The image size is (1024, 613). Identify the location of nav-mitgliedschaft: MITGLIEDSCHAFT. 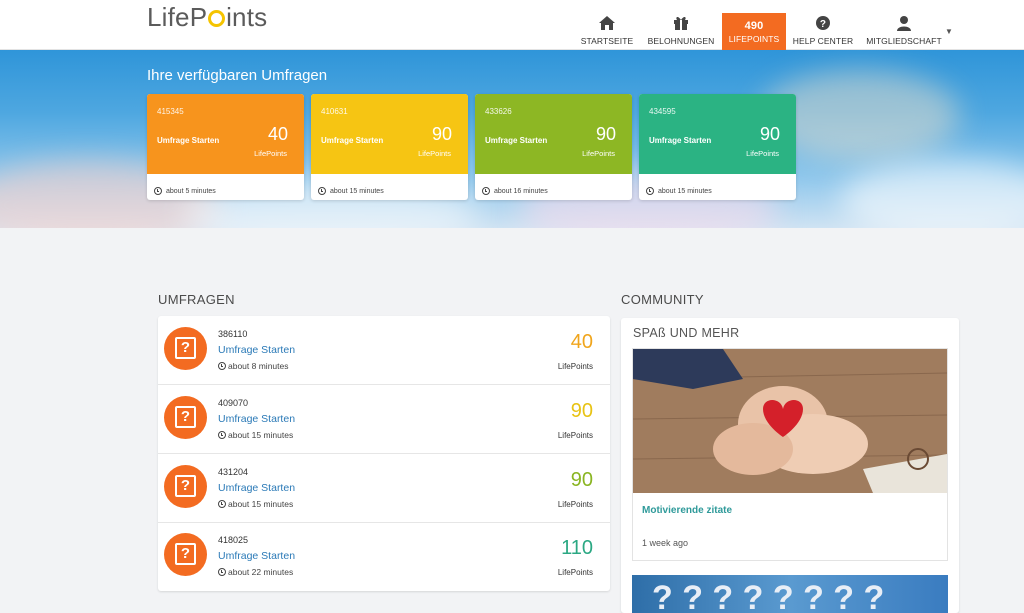
(904, 31).